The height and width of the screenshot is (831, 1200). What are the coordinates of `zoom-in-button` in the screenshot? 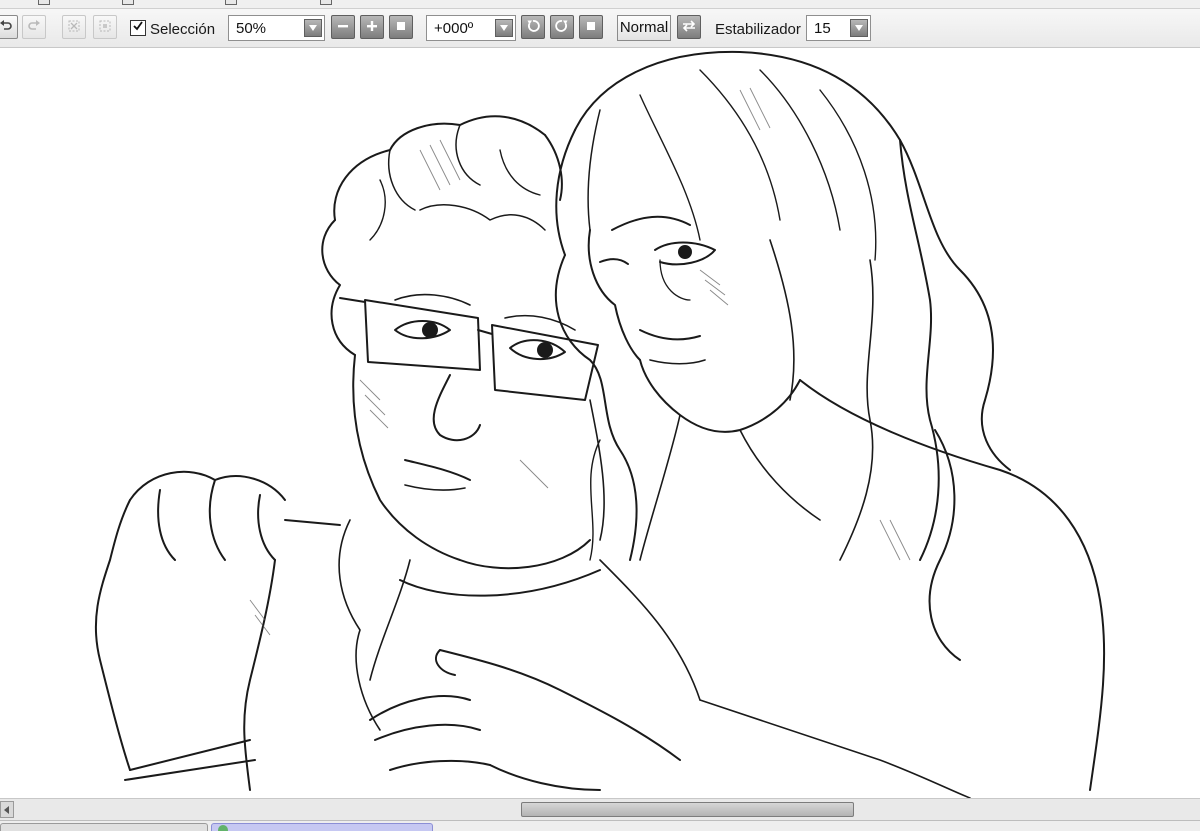 It's located at (372, 27).